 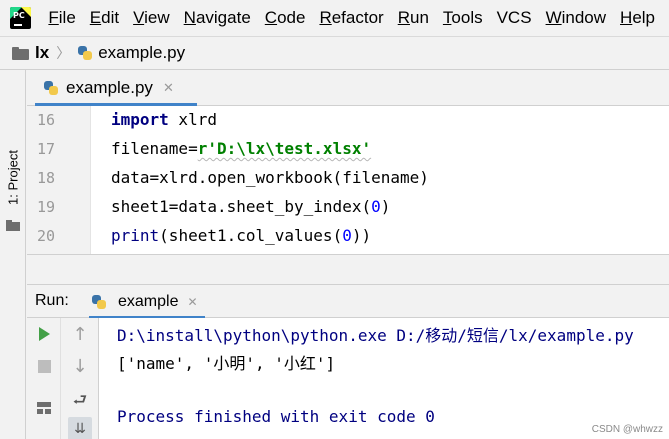 I want to click on editor-tab-bar: example.py ✕, so click(x=348, y=88).